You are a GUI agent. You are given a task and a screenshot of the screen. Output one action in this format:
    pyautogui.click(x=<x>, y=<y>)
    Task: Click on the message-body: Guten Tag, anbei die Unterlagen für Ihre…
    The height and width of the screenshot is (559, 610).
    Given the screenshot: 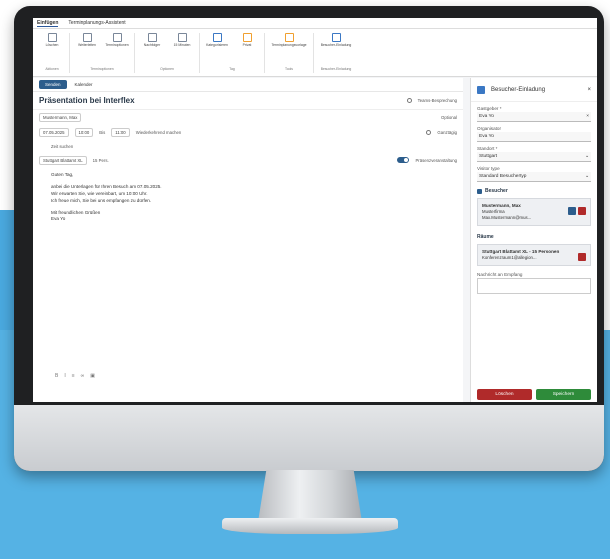 What is the action you would take?
    pyautogui.click(x=248, y=197)
    